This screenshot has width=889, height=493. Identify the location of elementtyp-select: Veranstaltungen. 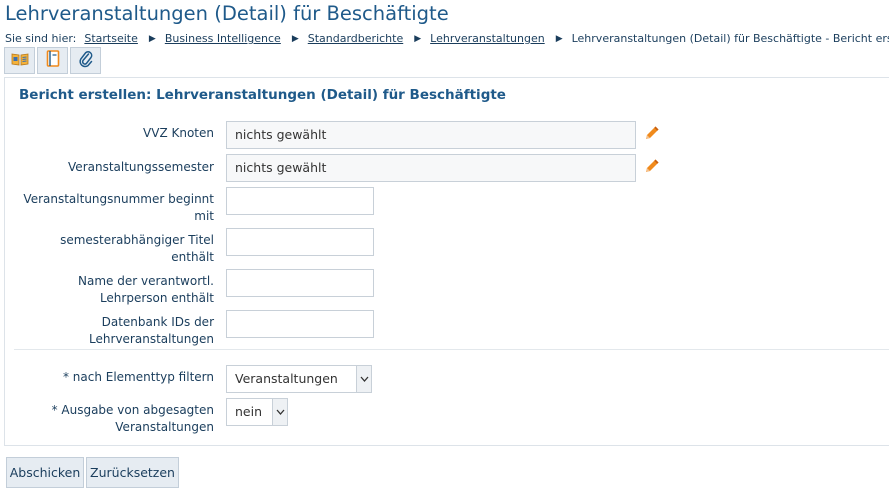
(299, 379).